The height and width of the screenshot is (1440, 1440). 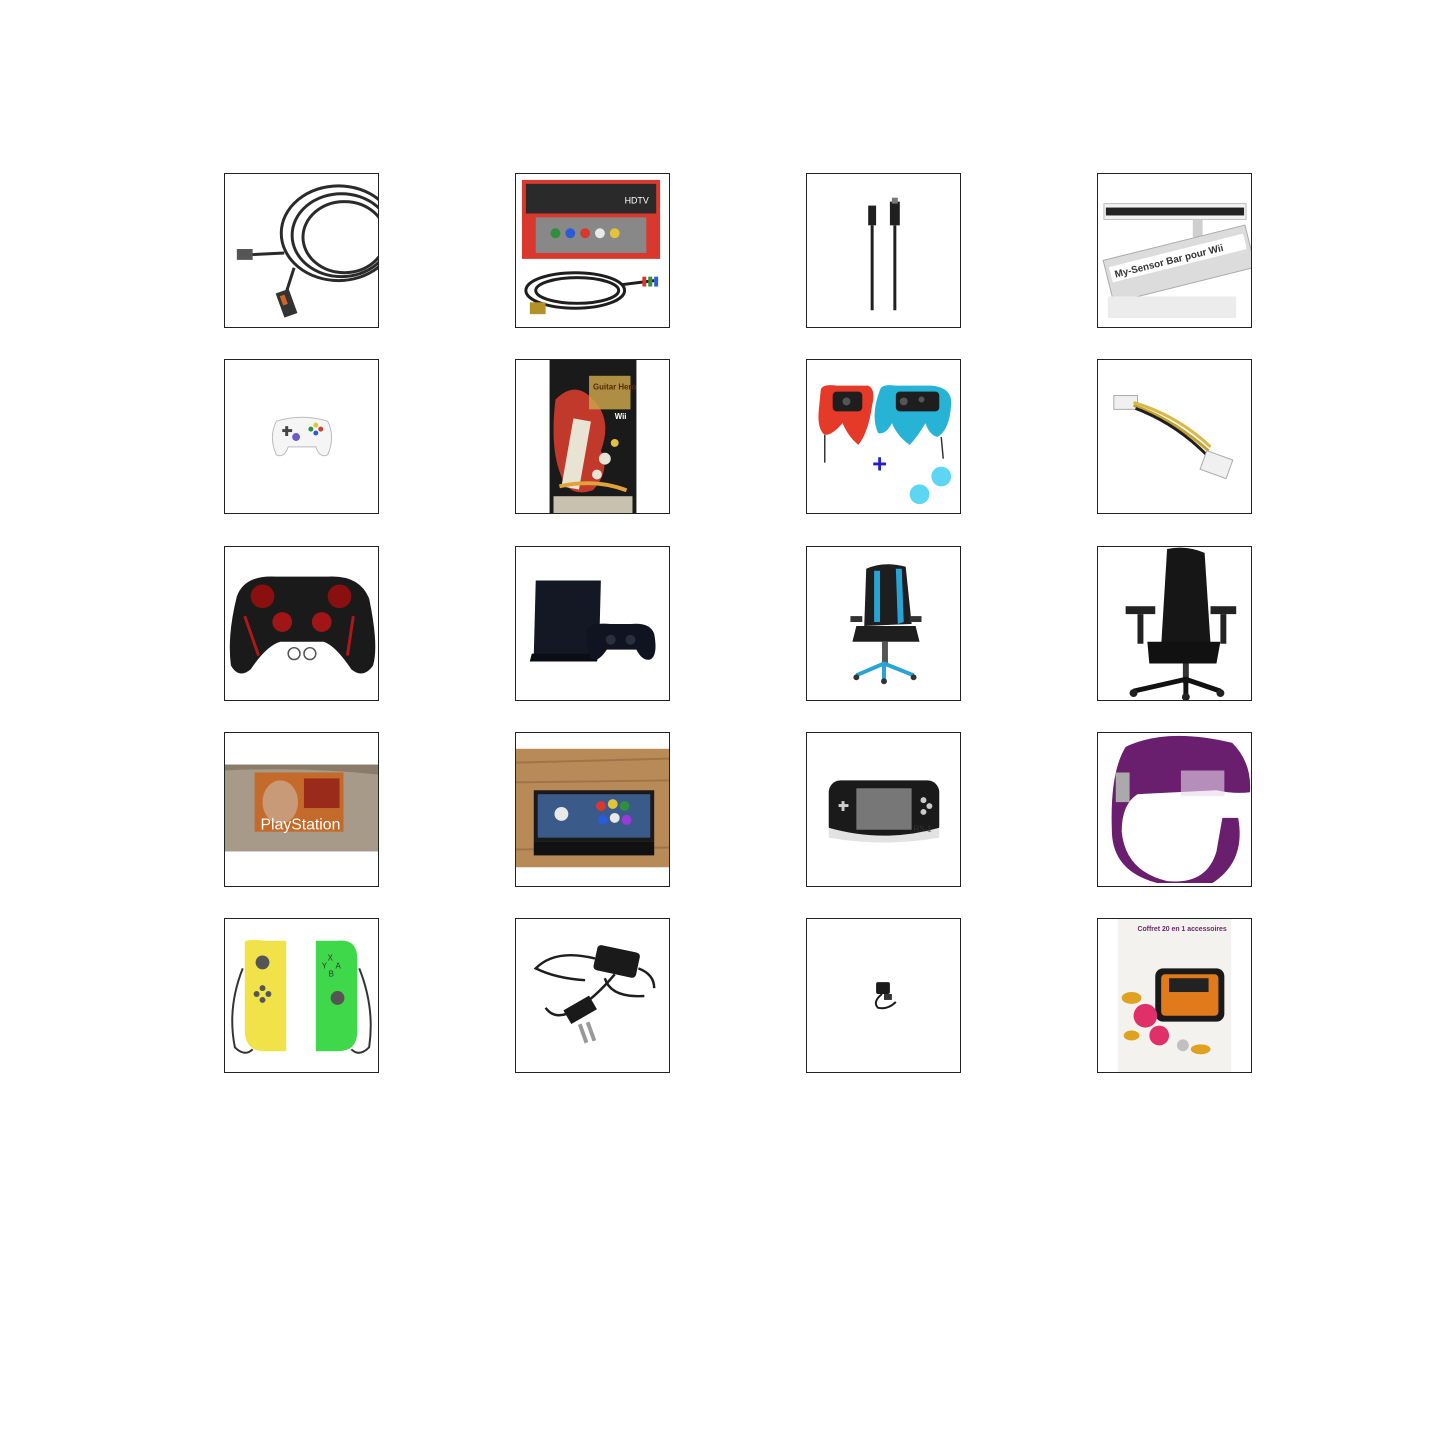 I want to click on power-adapter-cable-icon, so click(x=1173, y=437).